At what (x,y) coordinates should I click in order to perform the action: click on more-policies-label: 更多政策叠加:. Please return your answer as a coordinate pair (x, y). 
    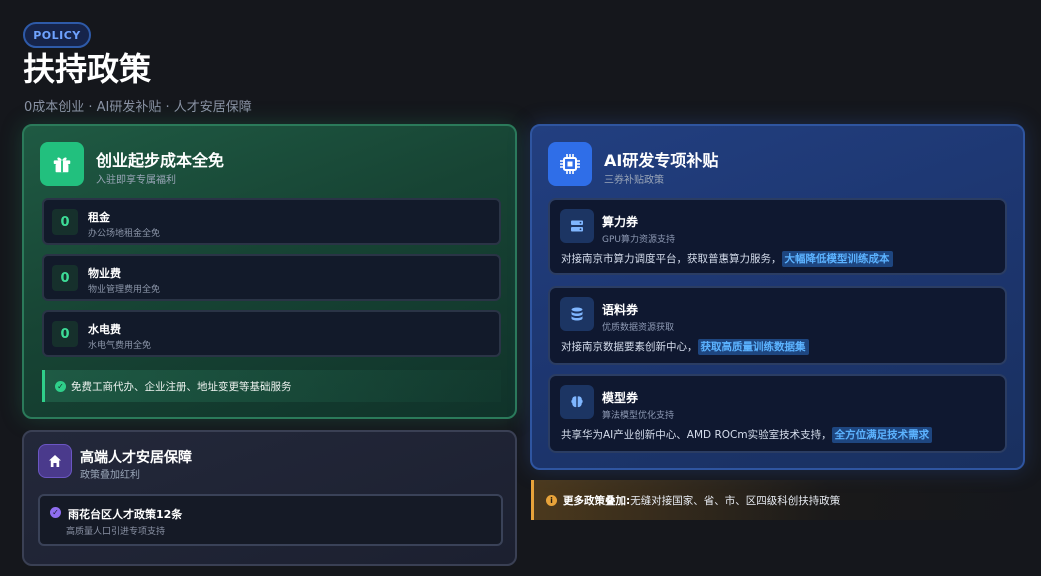
    Looking at the image, I should click on (597, 500).